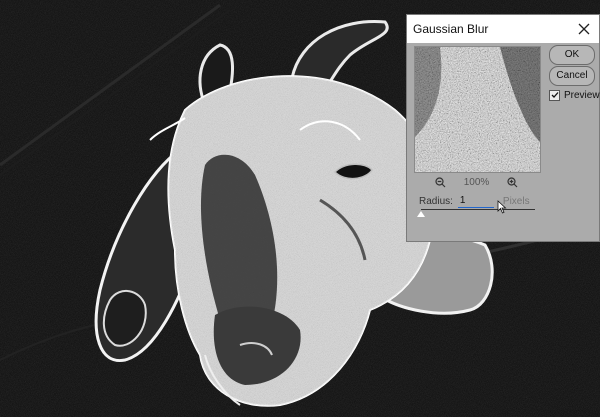 The width and height of the screenshot is (600, 417). What do you see at coordinates (451, 29) in the screenshot?
I see `dialog-title: Gaussian Blur` at bounding box center [451, 29].